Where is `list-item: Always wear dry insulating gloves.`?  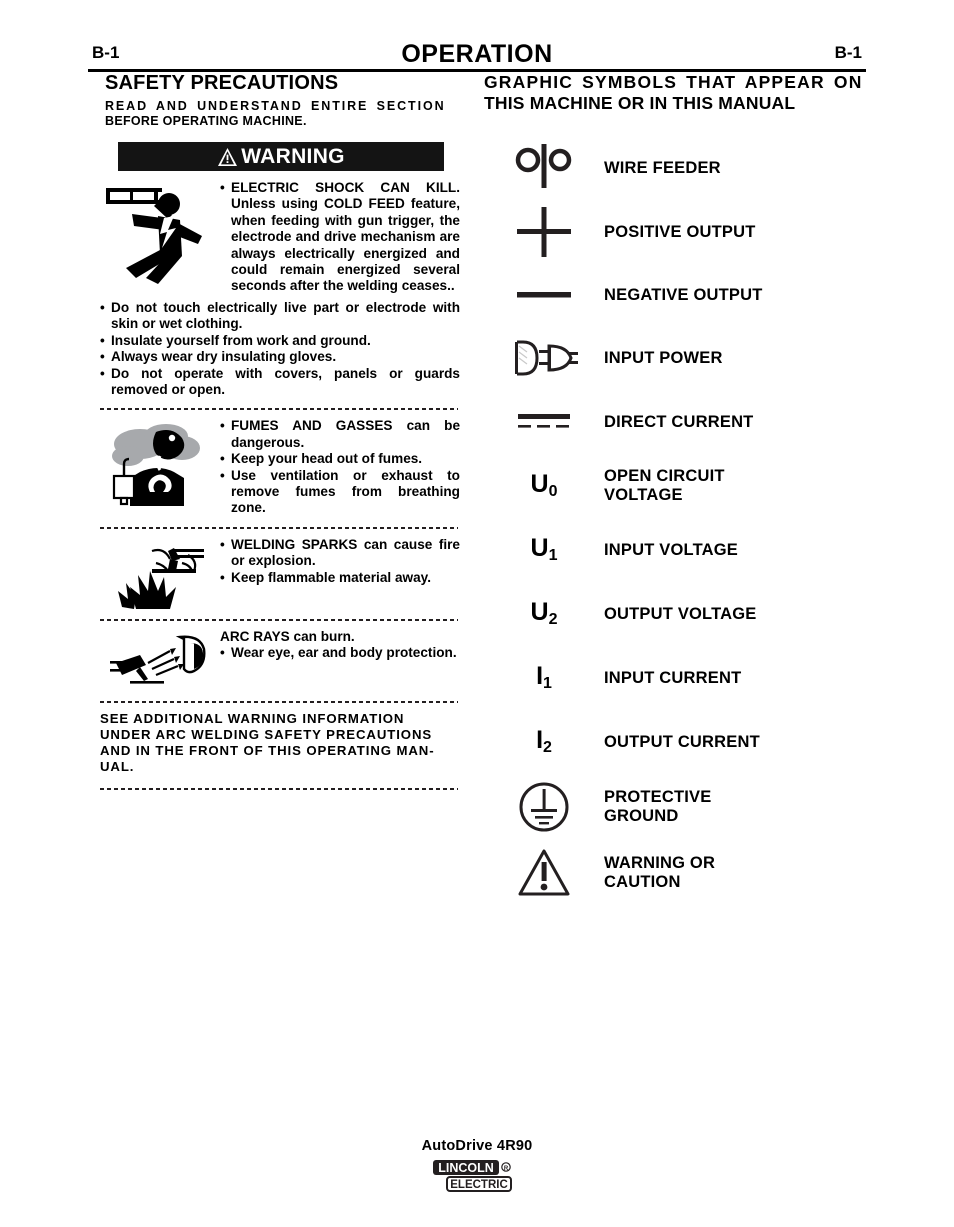 list-item: Always wear dry insulating gloves. is located at coordinates (280, 357).